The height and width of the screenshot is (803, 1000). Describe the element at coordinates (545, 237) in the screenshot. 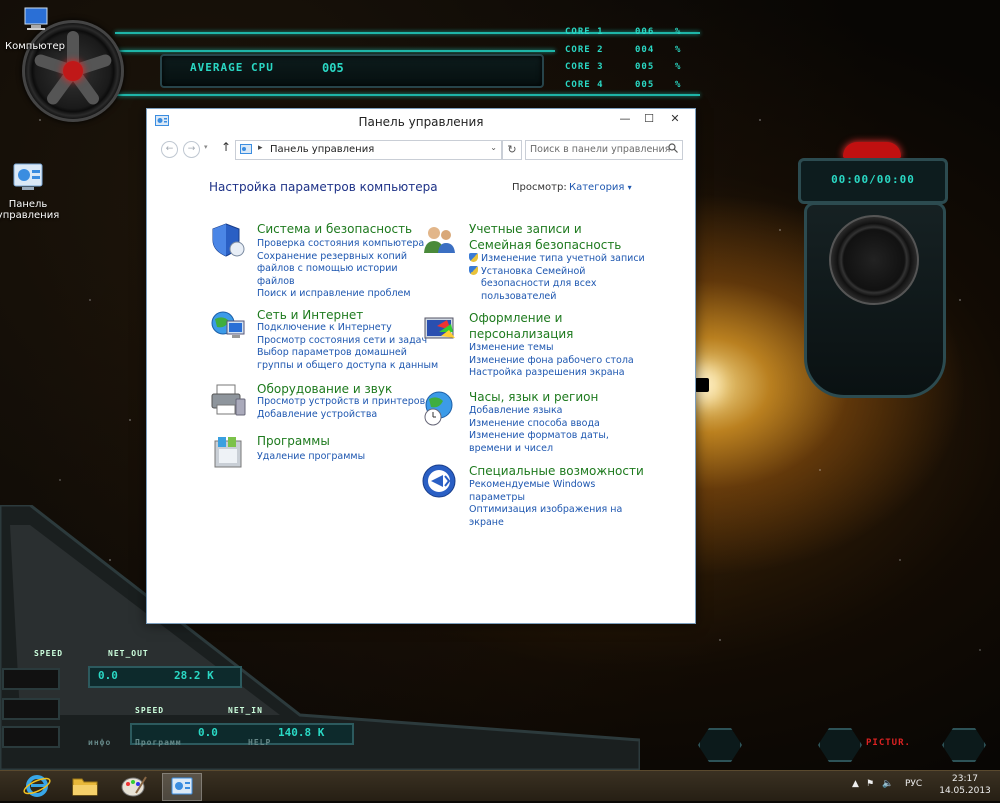

I see `category-title: Учетные записи и Семейная безопасность` at that location.